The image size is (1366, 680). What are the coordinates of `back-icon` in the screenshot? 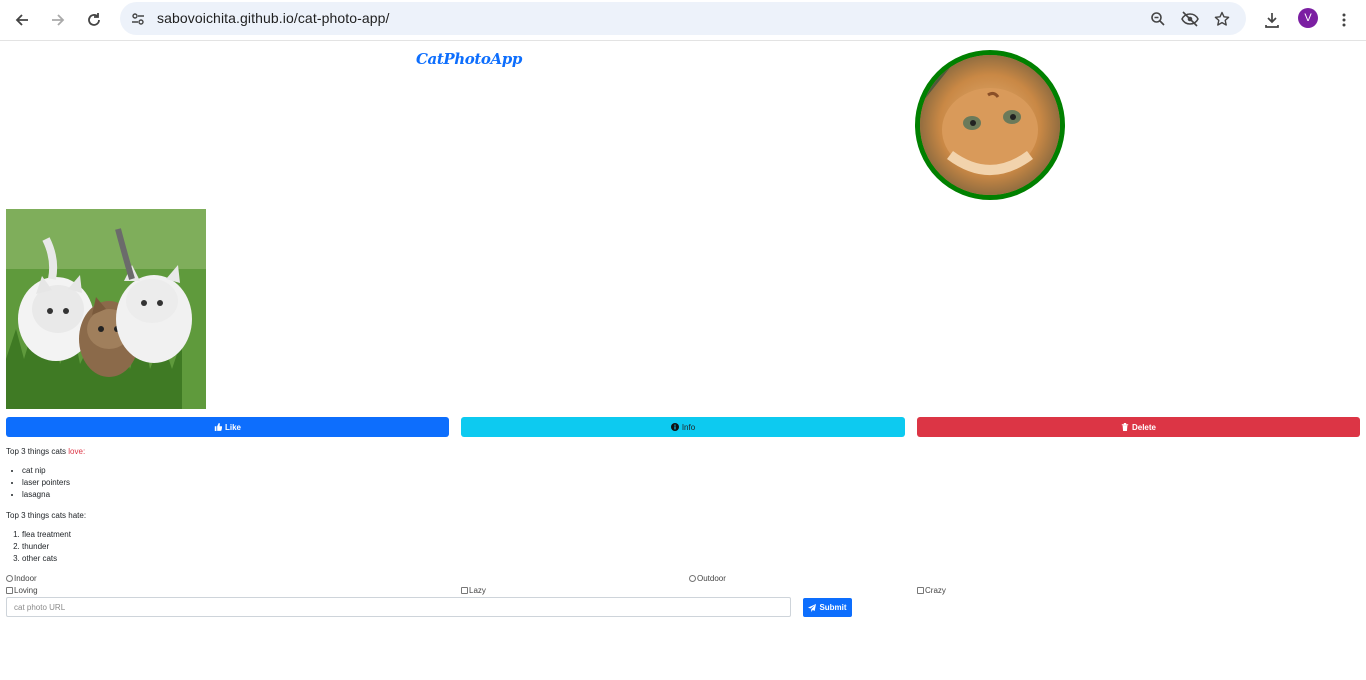 It's located at (21, 20).